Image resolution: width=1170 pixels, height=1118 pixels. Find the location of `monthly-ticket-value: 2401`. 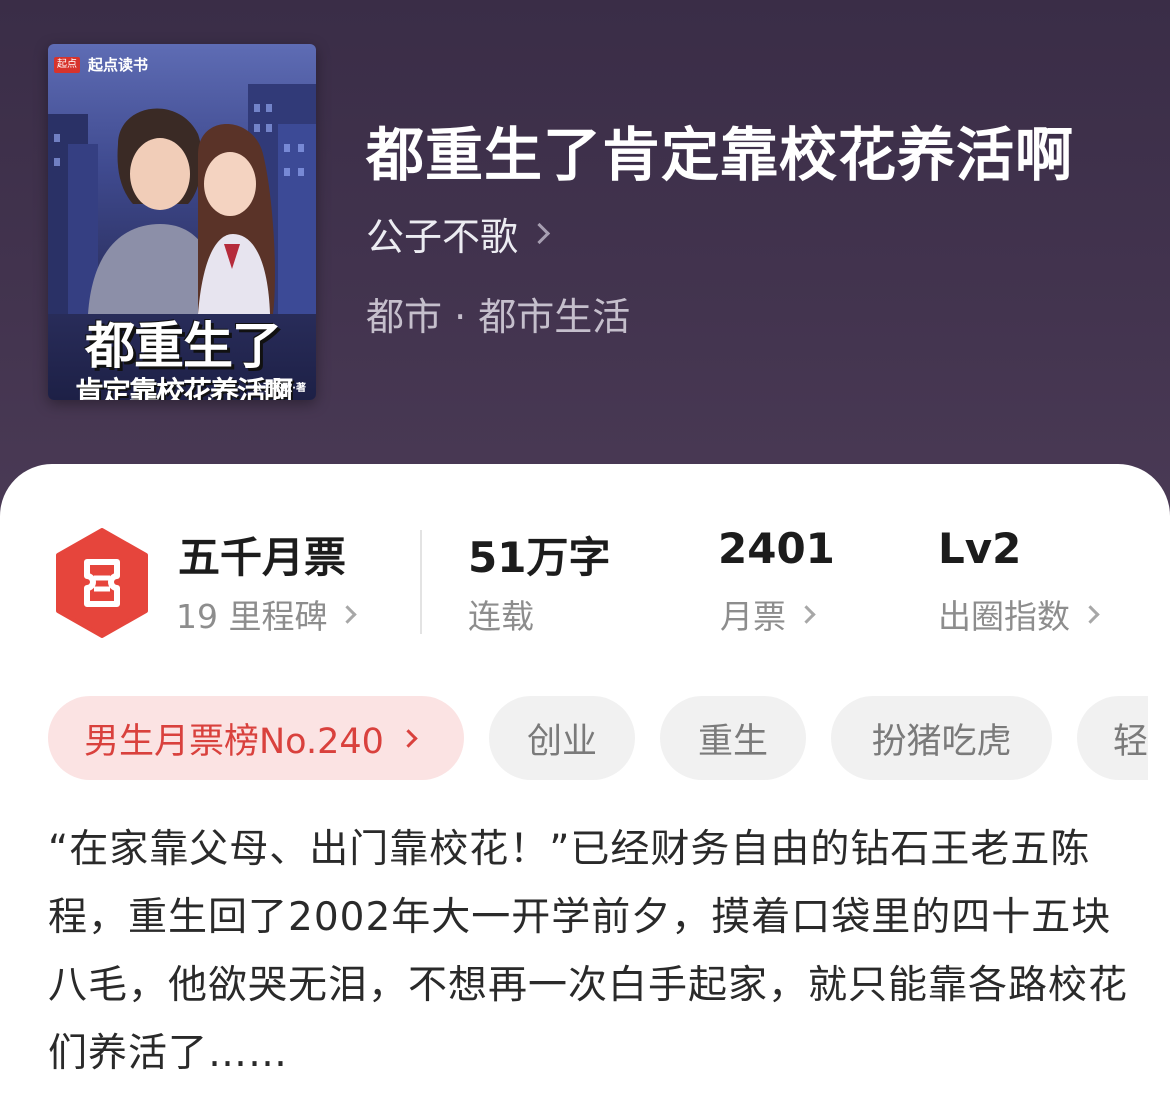

monthly-ticket-value: 2401 is located at coordinates (776, 548).